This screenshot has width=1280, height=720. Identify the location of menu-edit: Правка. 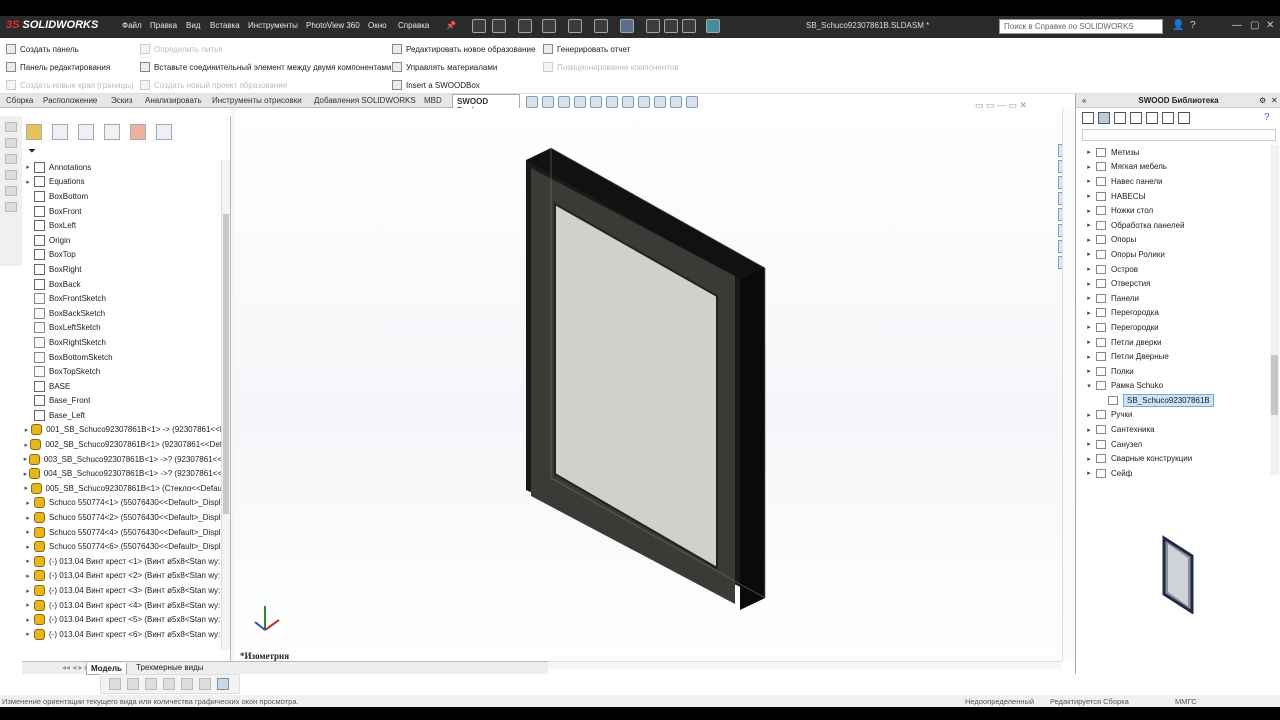
(163, 25).